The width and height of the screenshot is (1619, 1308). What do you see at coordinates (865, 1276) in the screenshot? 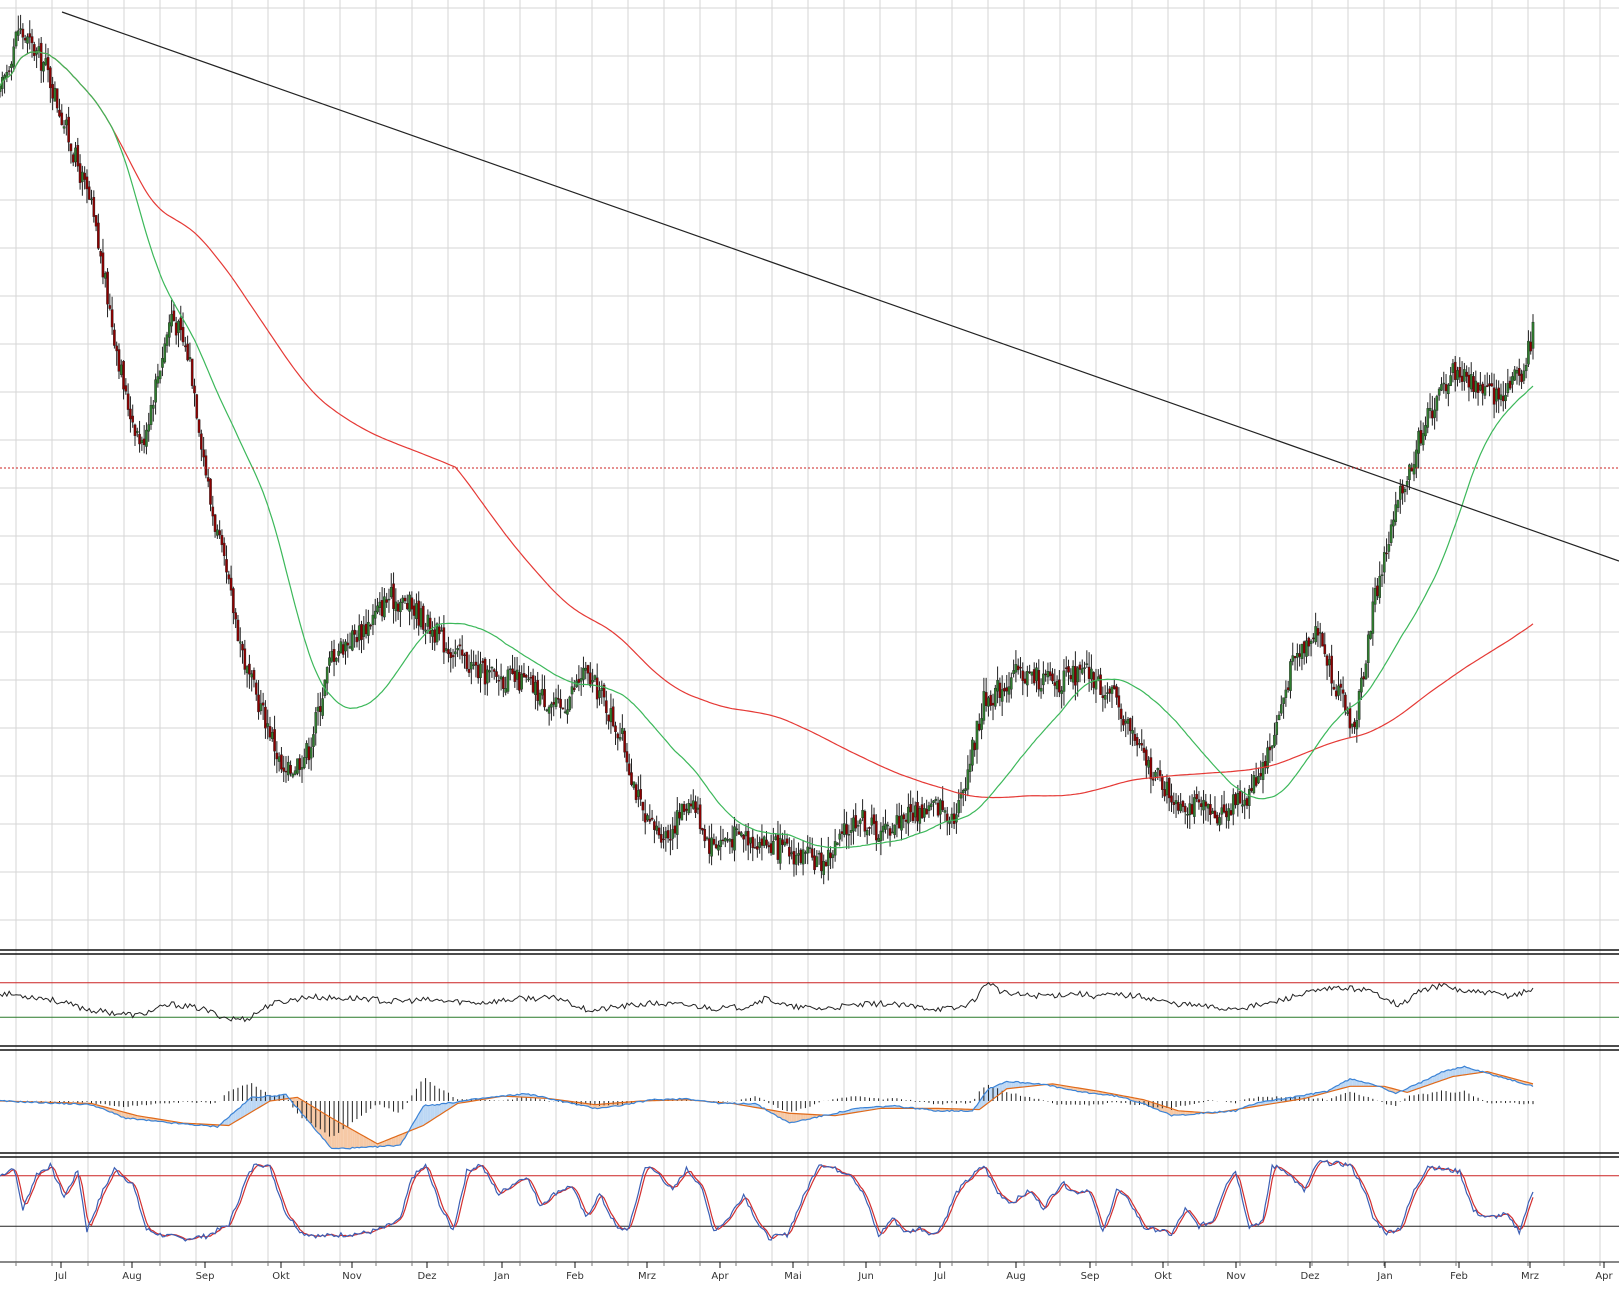
I see `x-tick-label: Jun` at bounding box center [865, 1276].